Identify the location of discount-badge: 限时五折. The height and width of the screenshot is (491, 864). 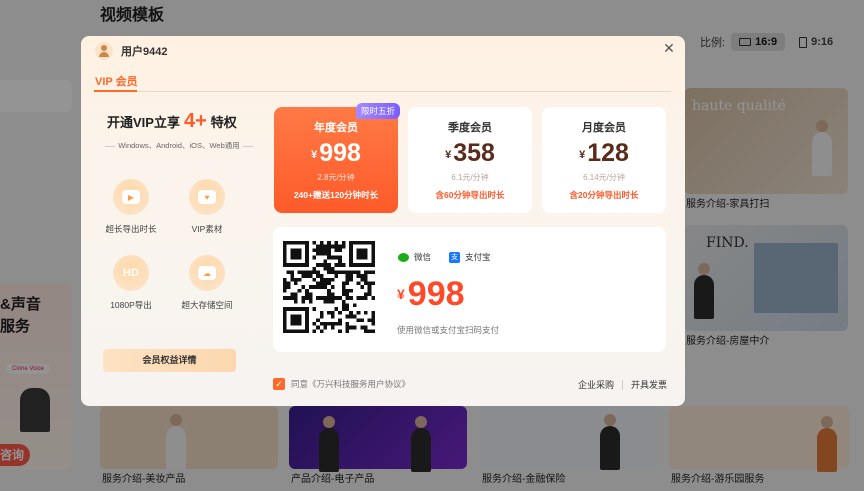
(377, 111).